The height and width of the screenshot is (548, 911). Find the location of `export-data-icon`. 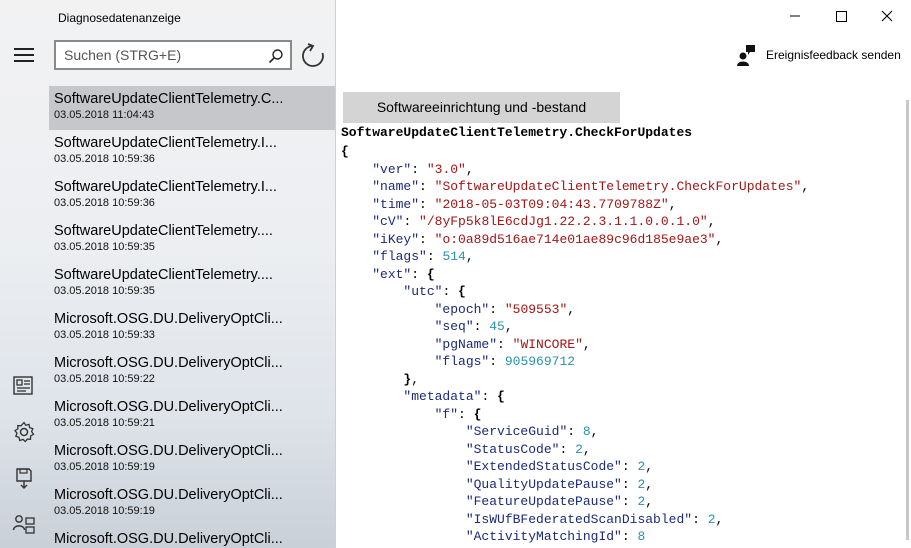

export-data-icon is located at coordinates (24, 478).